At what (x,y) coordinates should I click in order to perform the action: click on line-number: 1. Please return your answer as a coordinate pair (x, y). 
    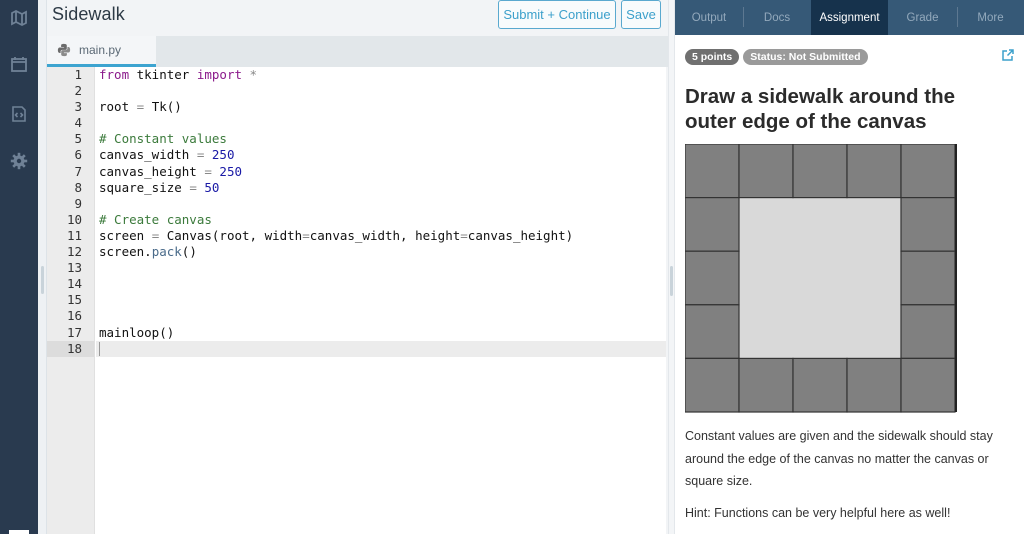
    Looking at the image, I should click on (78, 74).